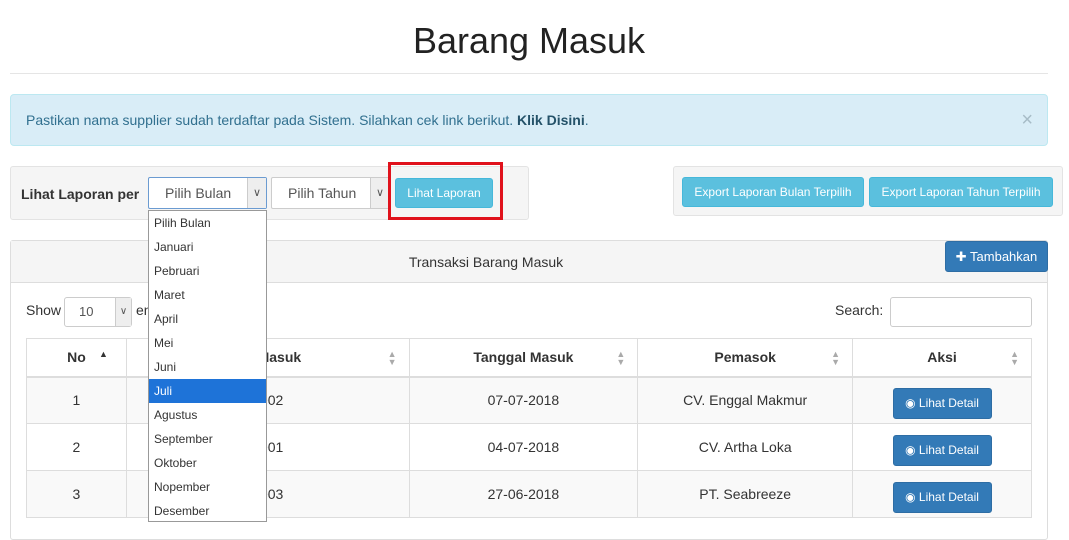  I want to click on filter-label: Lihat Laporan per, so click(80, 194).